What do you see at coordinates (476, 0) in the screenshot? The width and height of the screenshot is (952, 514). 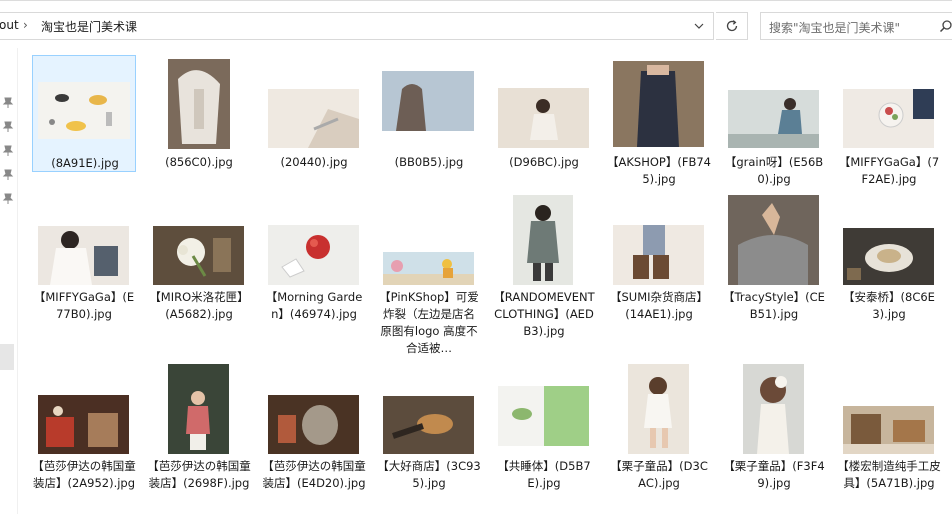 I see `toolbar-divider` at bounding box center [476, 0].